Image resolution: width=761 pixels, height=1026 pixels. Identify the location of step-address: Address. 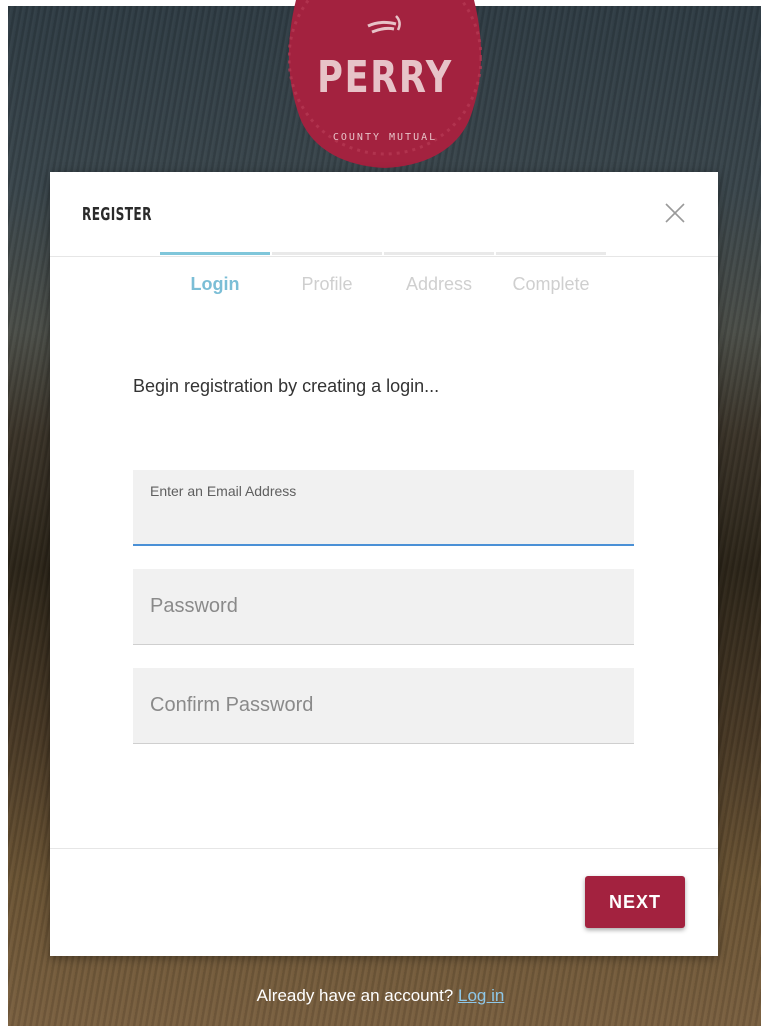
(439, 284).